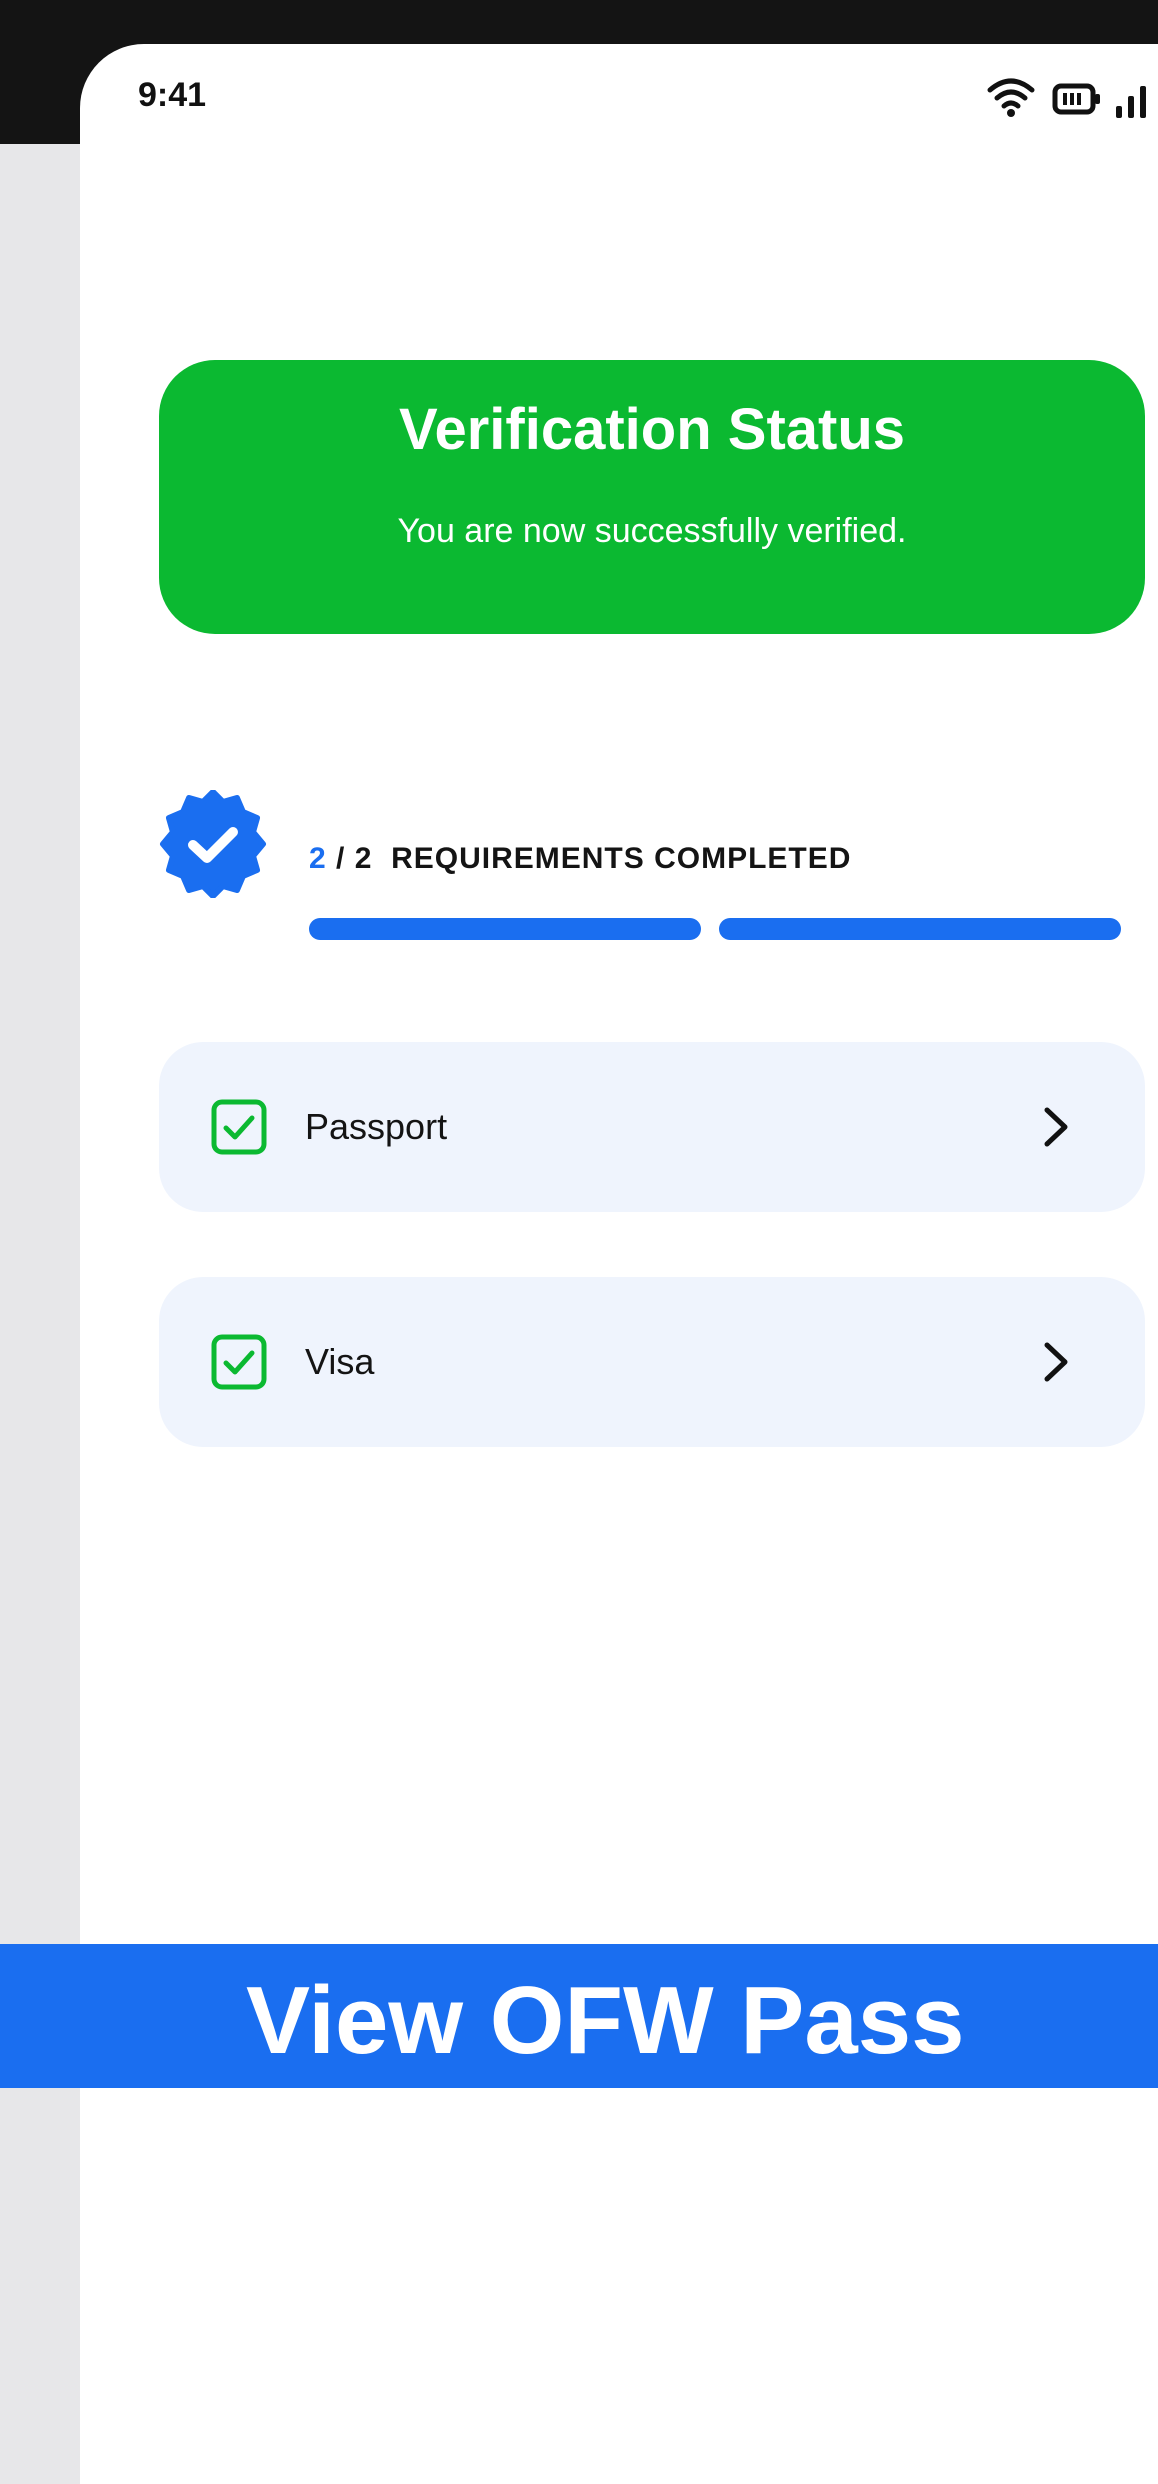 The width and height of the screenshot is (1158, 2484). What do you see at coordinates (172, 95) in the screenshot?
I see `status-time: 9:41` at bounding box center [172, 95].